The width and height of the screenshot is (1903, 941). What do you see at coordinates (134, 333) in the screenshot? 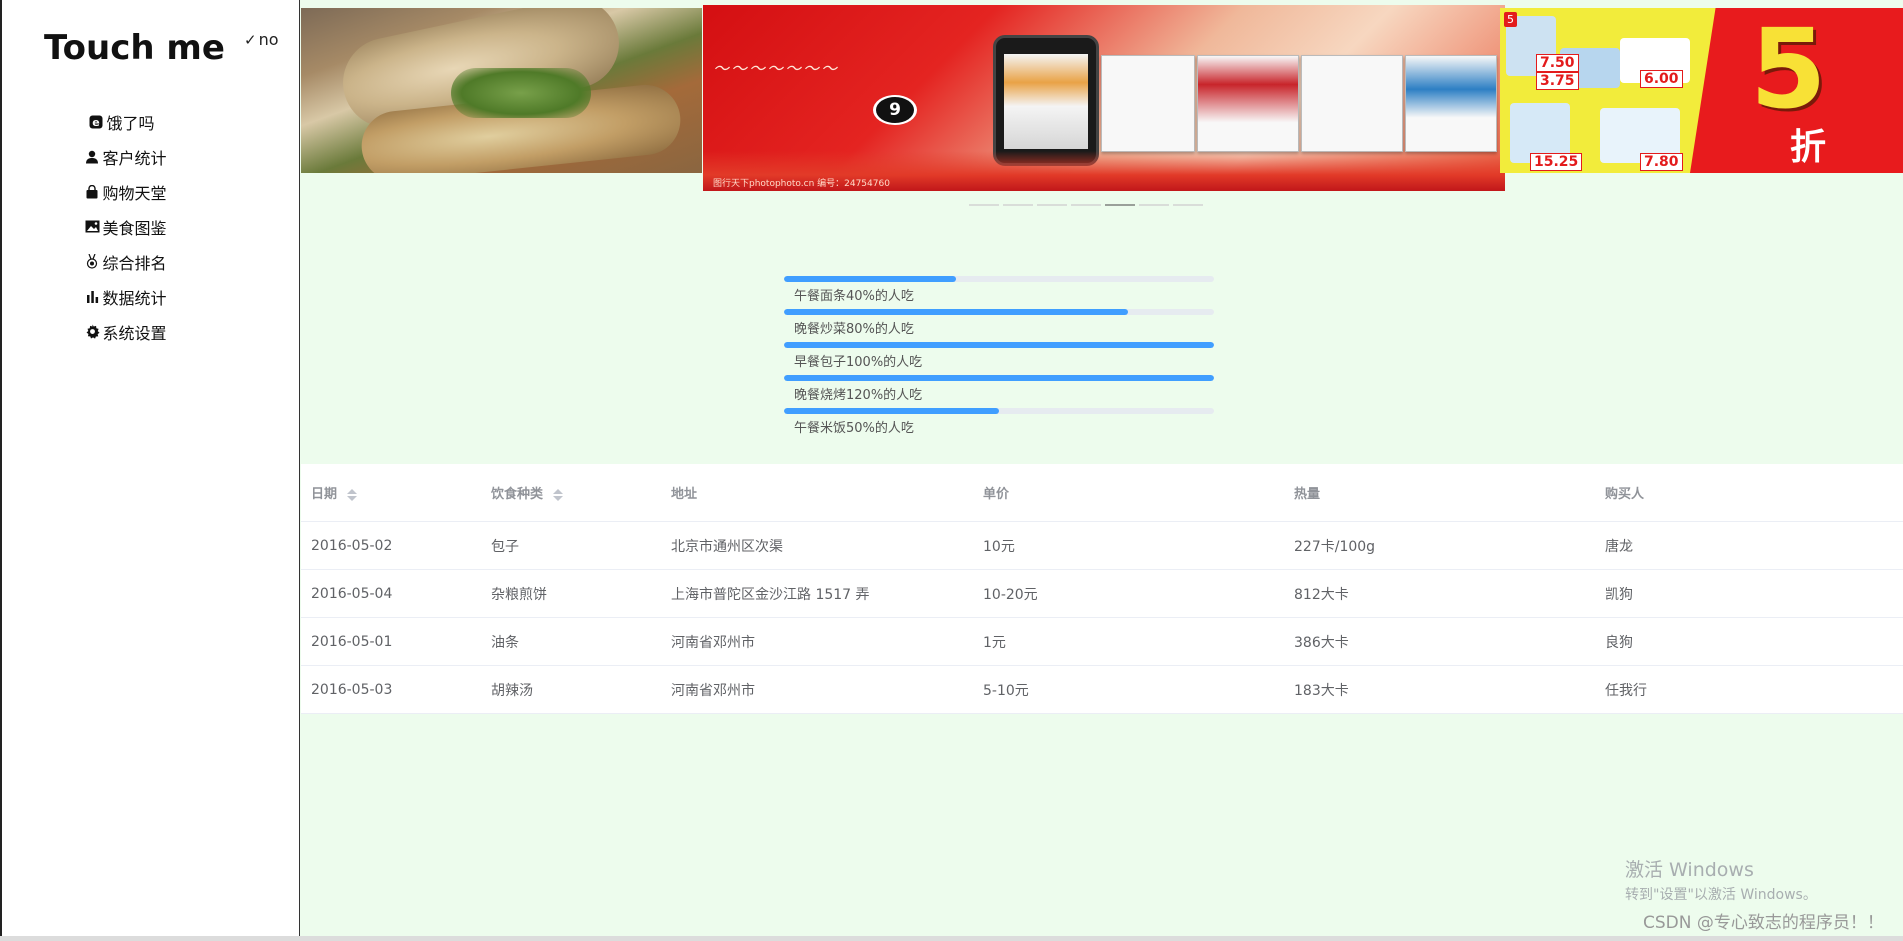
I see `sidebar-item-label: 系统设置` at bounding box center [134, 333].